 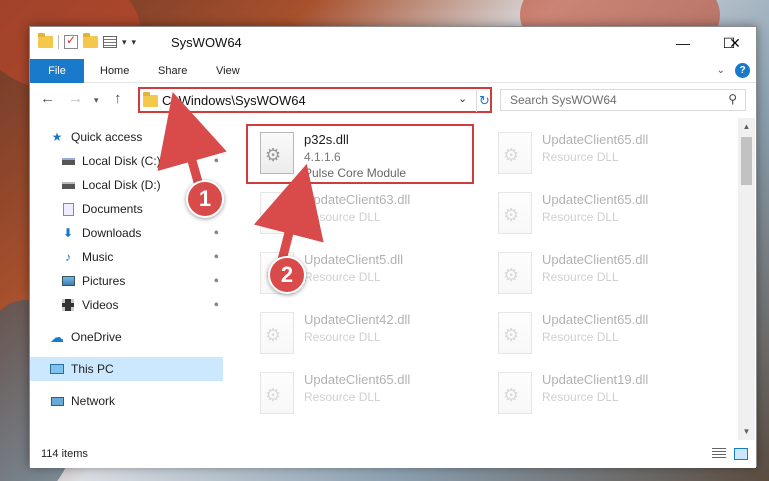 What do you see at coordinates (365, 331) in the screenshot?
I see `file-item: ⚙ UpdateClient42.dll Resource DLL` at bounding box center [365, 331].